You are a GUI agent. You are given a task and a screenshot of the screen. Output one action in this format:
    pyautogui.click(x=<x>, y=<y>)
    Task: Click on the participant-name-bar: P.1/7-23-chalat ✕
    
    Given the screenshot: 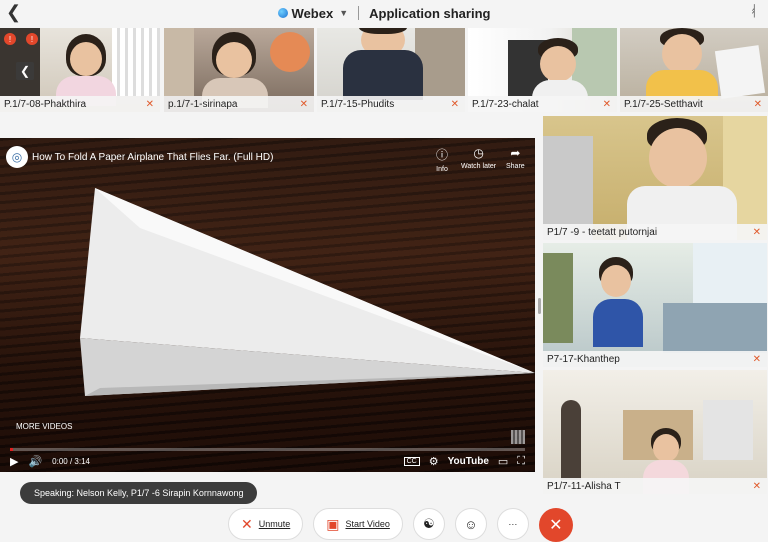 What is the action you would take?
    pyautogui.click(x=542, y=104)
    